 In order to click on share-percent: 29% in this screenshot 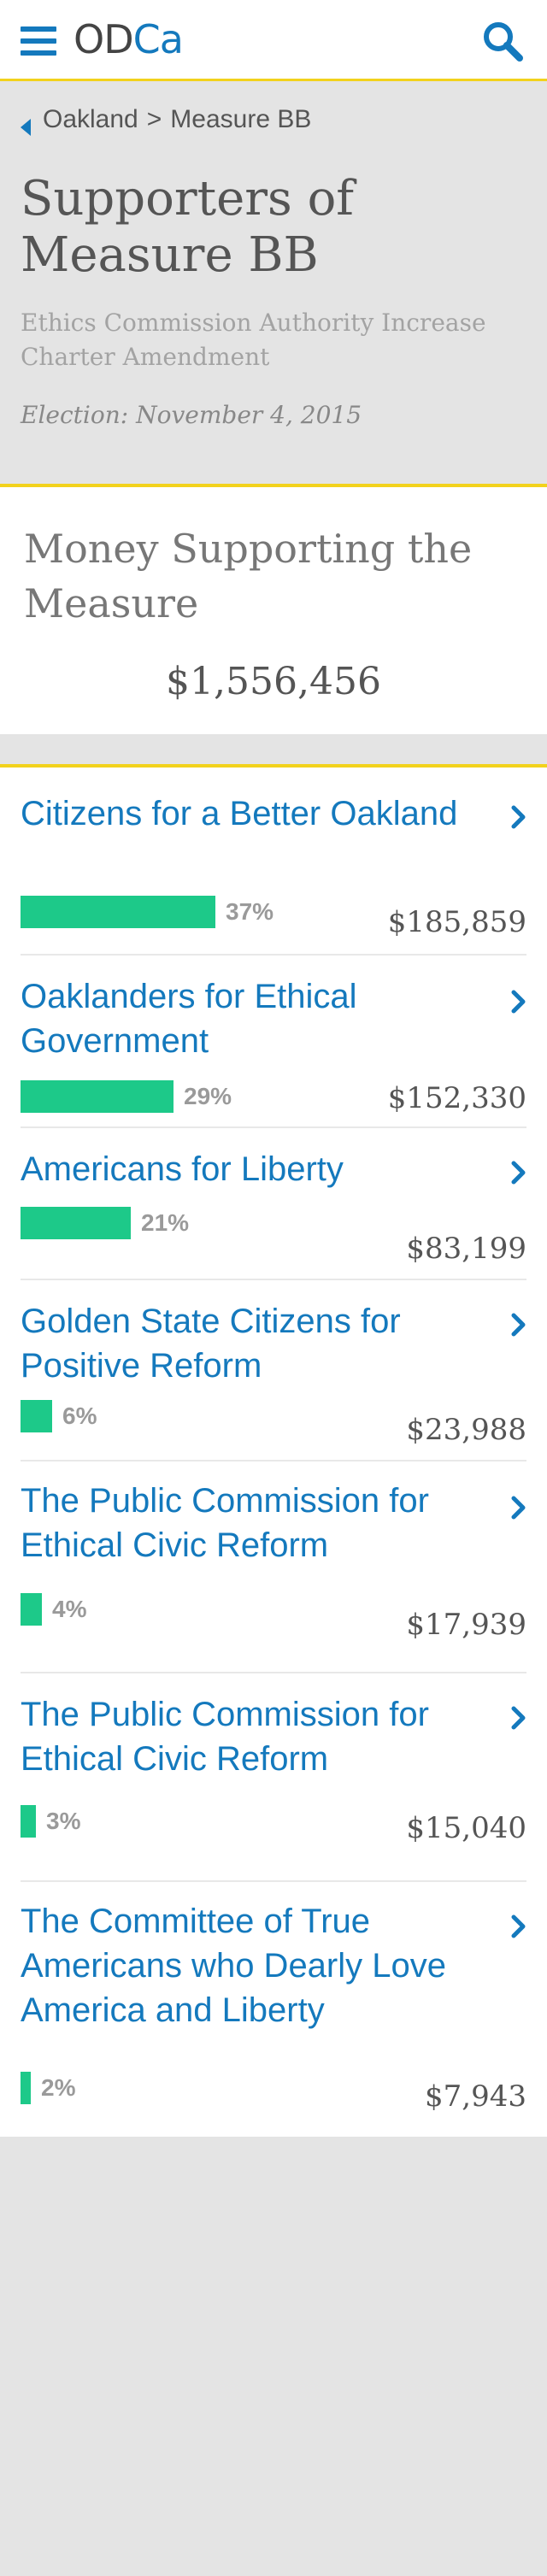, I will do `click(208, 1096)`.